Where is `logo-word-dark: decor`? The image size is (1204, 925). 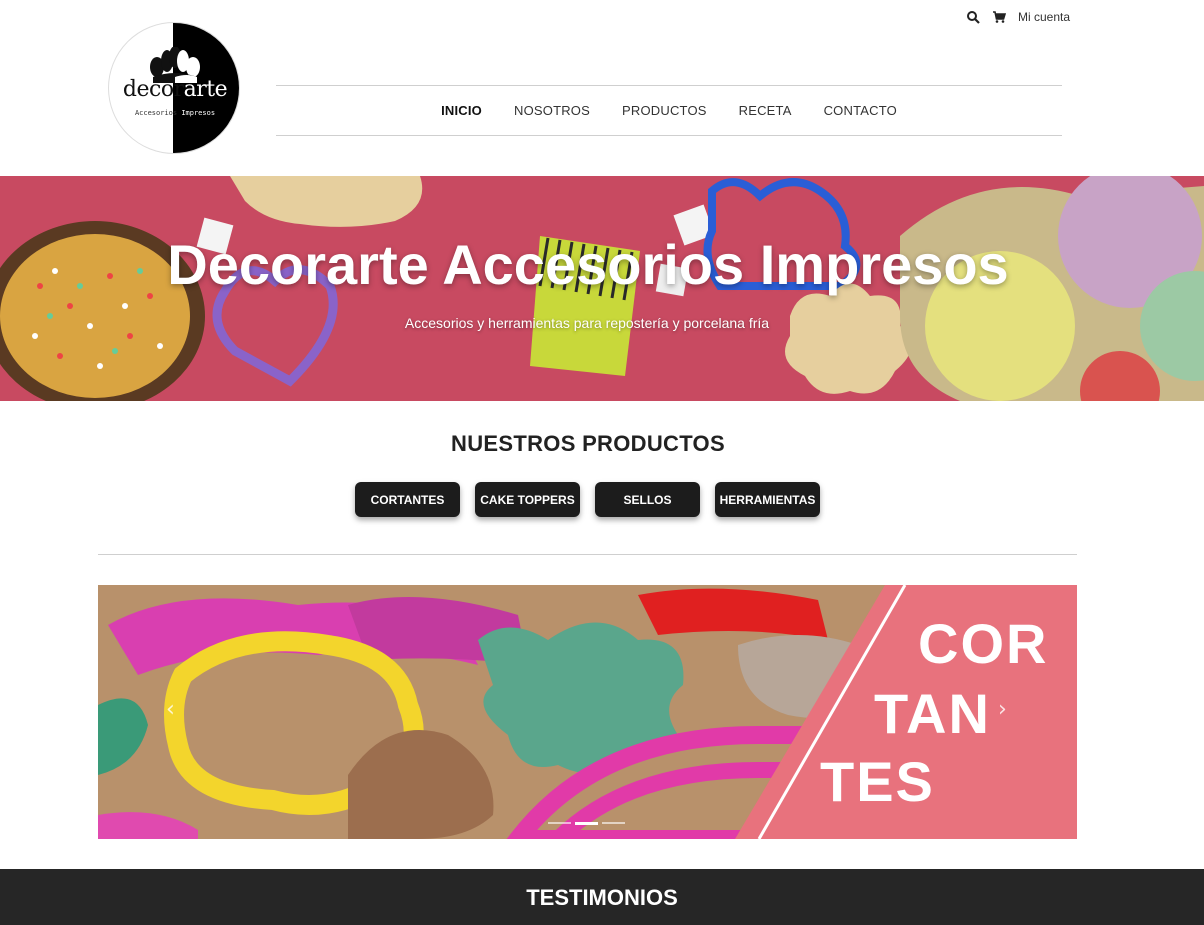
logo-word-dark: decor is located at coordinates (153, 89).